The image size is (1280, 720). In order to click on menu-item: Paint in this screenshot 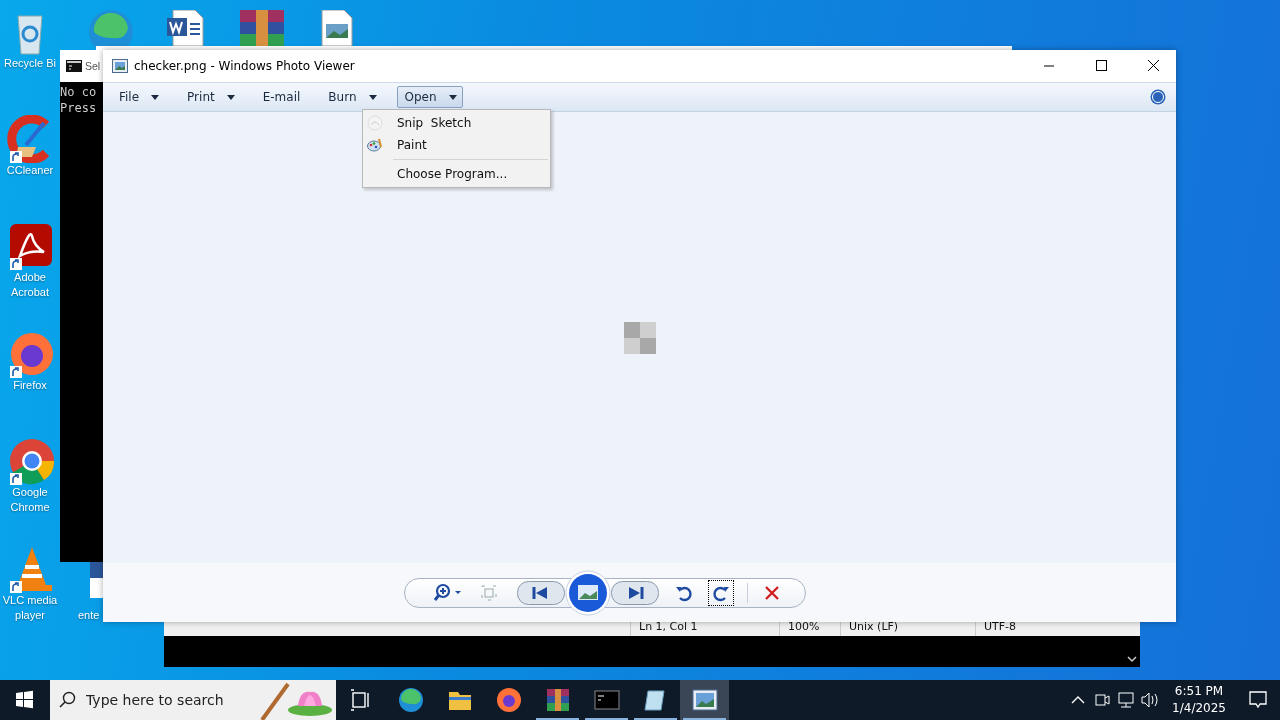, I will do `click(456, 145)`.